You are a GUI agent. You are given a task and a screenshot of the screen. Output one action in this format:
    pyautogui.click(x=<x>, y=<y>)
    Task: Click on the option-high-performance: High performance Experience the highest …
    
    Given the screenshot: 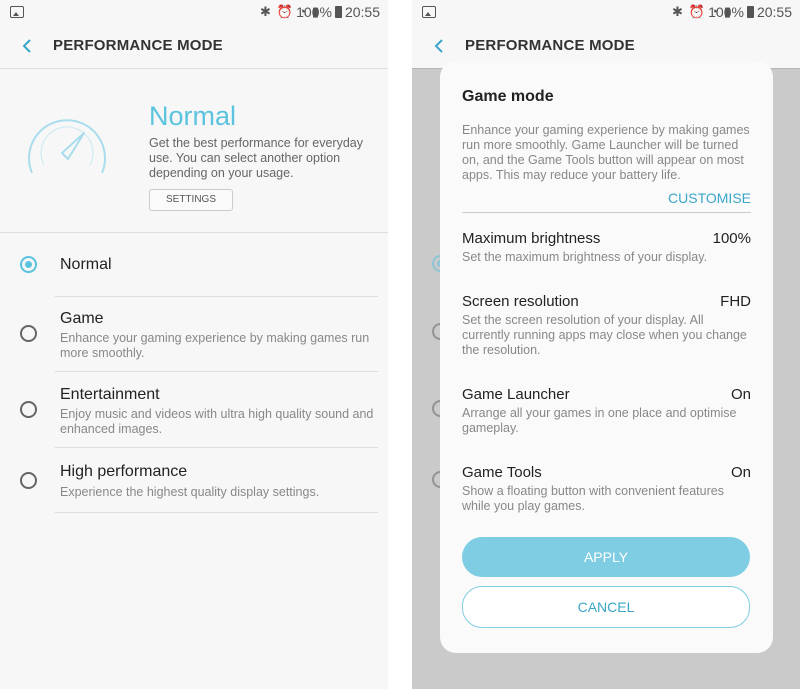 What is the action you would take?
    pyautogui.click(x=194, y=480)
    